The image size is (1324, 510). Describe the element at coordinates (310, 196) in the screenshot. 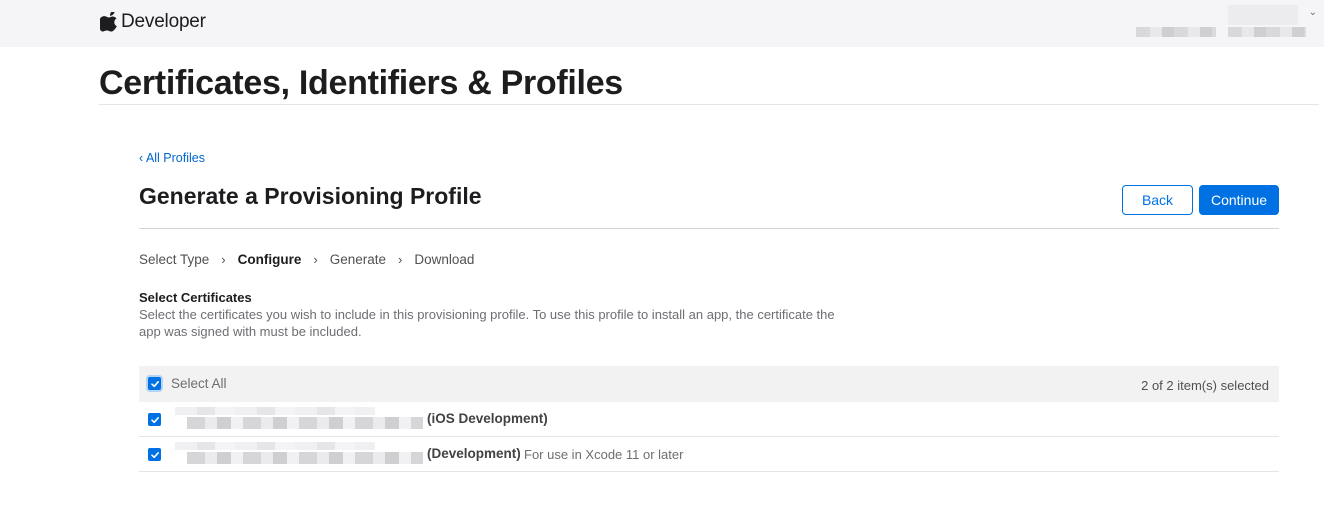

I see `section-title: Generate a Provisioning Profile` at that location.